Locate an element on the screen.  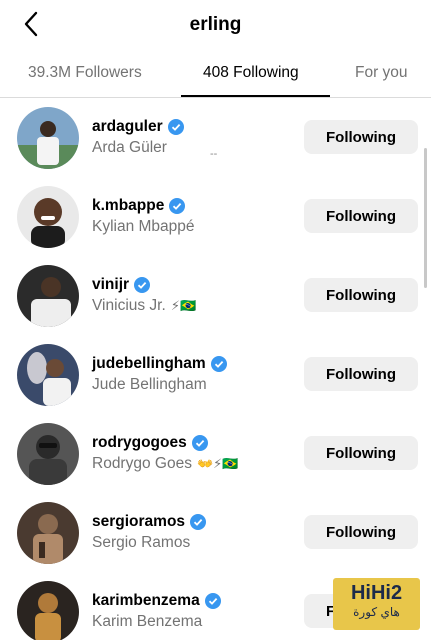
full-name: Arda Güler is located at coordinates (129, 147).